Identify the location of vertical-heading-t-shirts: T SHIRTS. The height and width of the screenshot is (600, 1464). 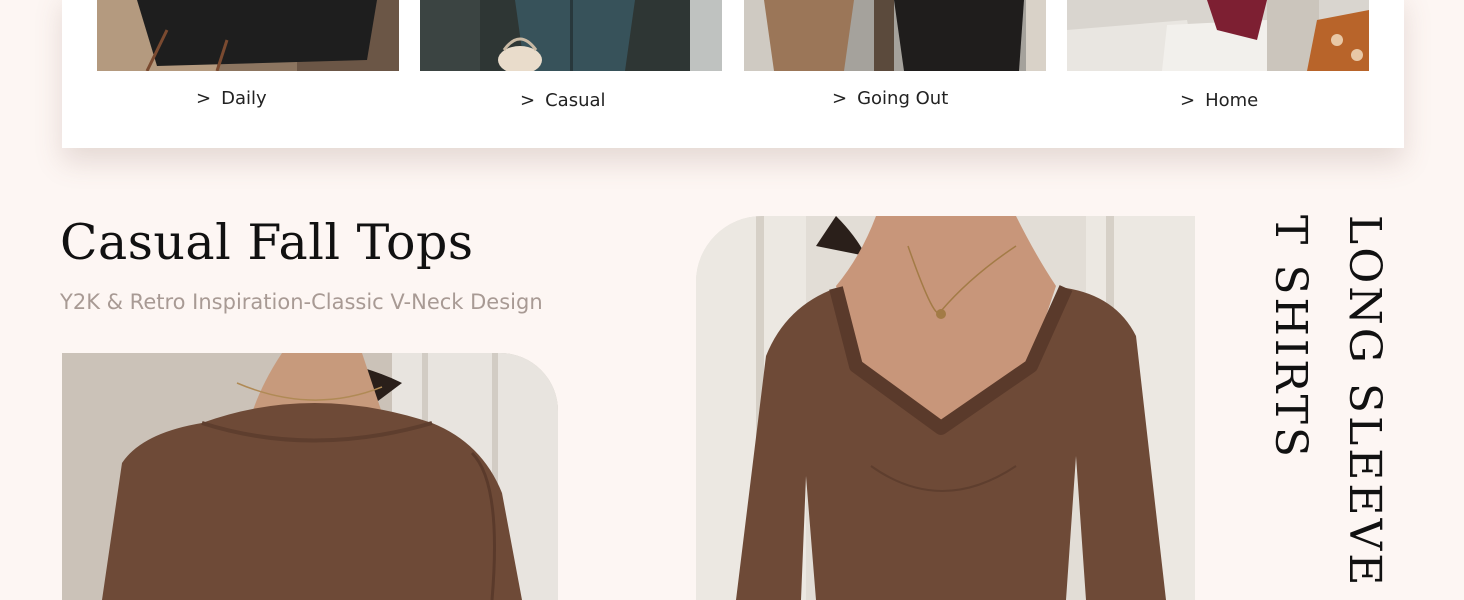
(1290, 338).